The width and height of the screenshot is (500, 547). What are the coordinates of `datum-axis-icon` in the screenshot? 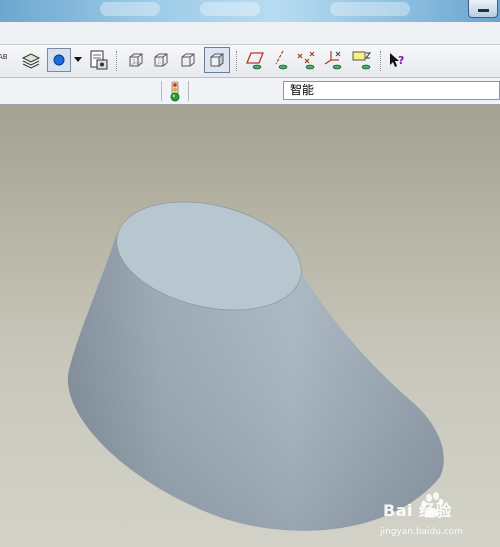 It's located at (281, 60).